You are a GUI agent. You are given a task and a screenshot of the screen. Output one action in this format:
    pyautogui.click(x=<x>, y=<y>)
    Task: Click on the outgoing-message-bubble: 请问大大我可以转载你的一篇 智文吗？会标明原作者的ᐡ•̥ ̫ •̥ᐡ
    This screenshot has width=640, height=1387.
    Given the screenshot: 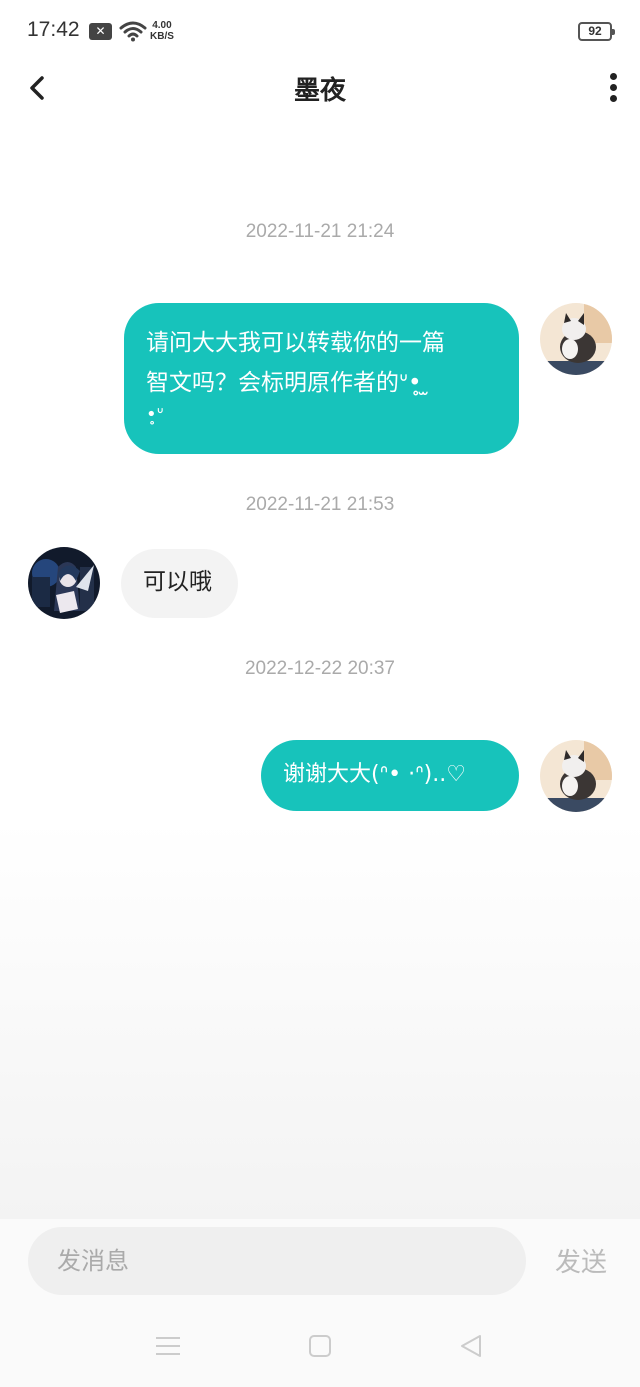 What is the action you would take?
    pyautogui.click(x=321, y=378)
    